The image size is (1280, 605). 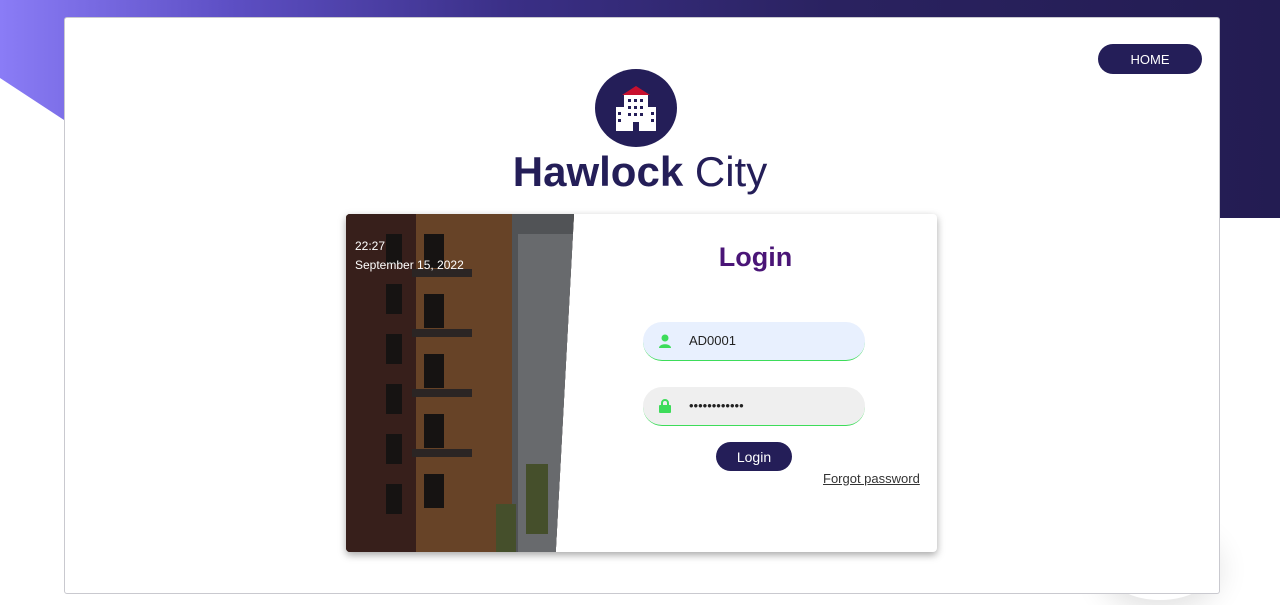 What do you see at coordinates (754, 456) in the screenshot?
I see `login-button: Login` at bounding box center [754, 456].